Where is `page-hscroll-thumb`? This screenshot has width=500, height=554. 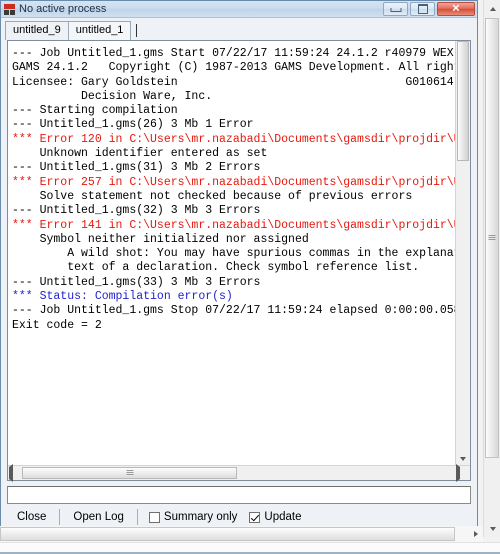
page-hscroll-thumb is located at coordinates (227, 534).